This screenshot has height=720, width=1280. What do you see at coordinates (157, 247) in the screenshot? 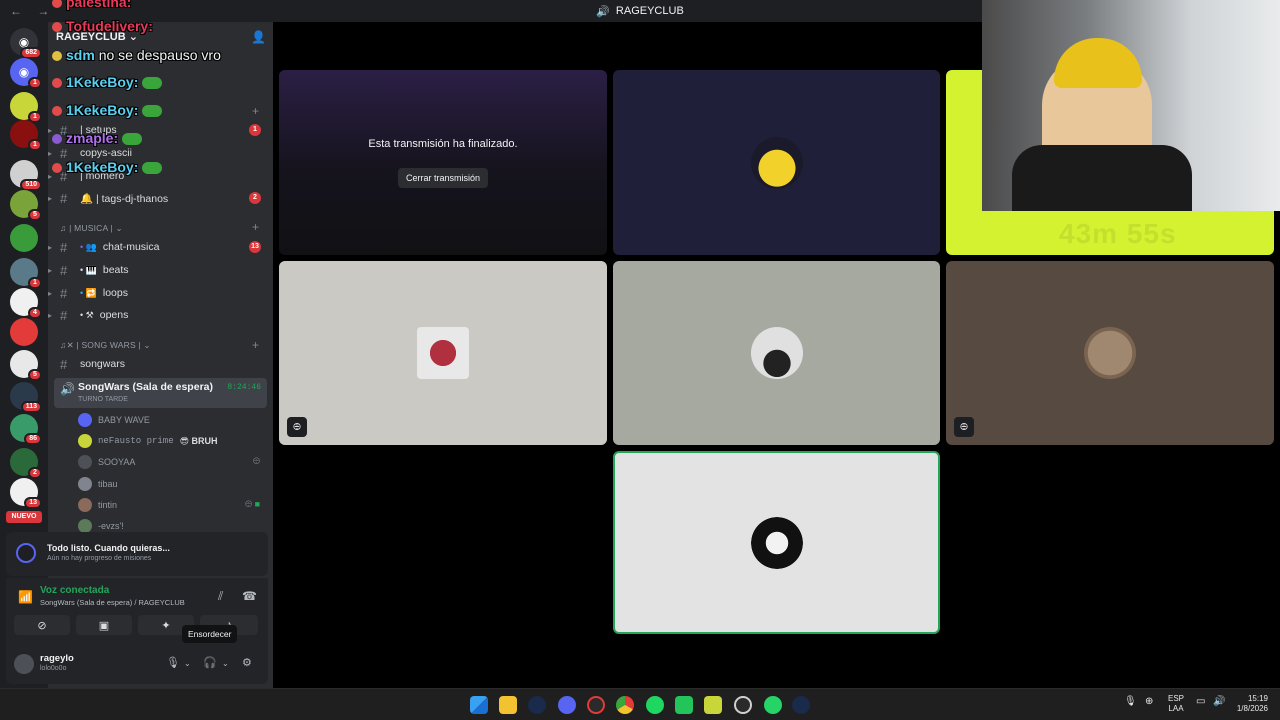
I see `channel-chat-musica: ▸ # • 👥 chat-musica 13` at bounding box center [157, 247].